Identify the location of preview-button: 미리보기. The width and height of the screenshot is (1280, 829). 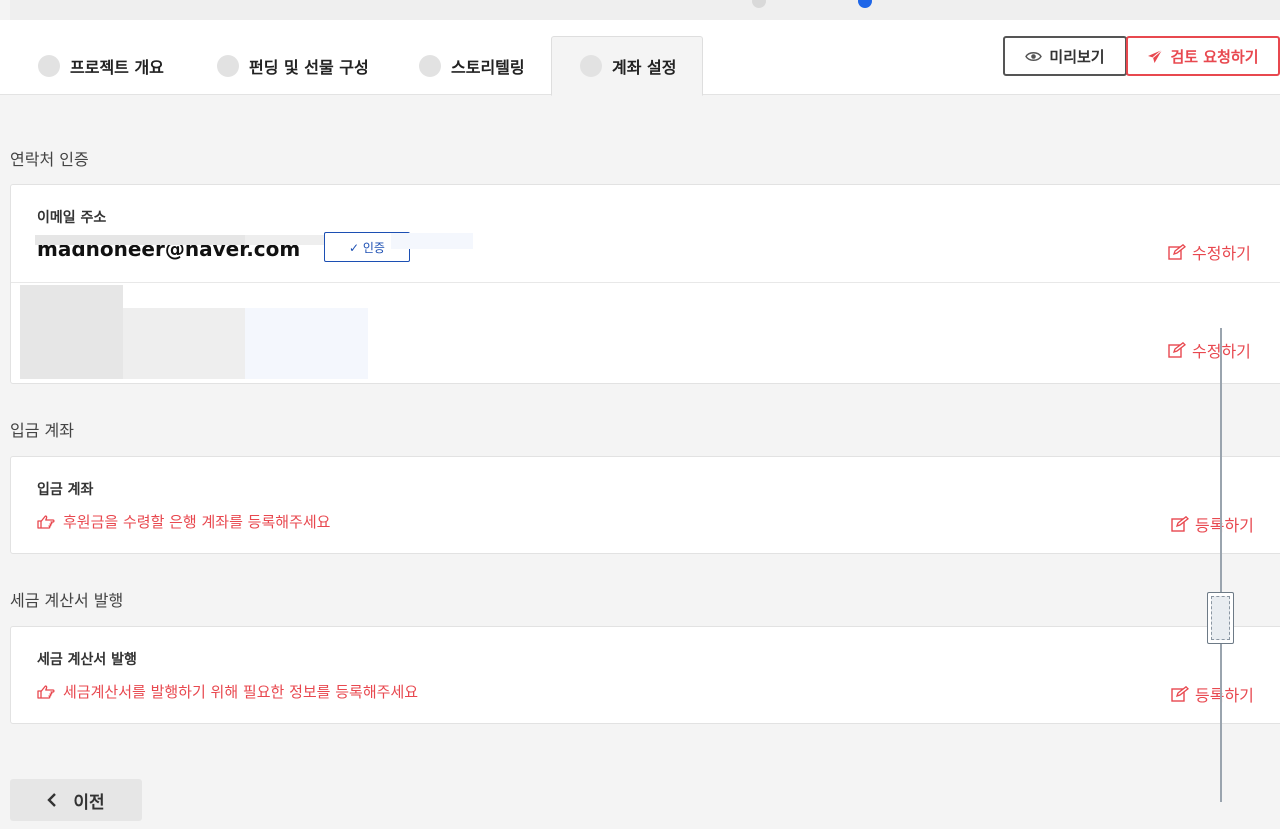
(1065, 56).